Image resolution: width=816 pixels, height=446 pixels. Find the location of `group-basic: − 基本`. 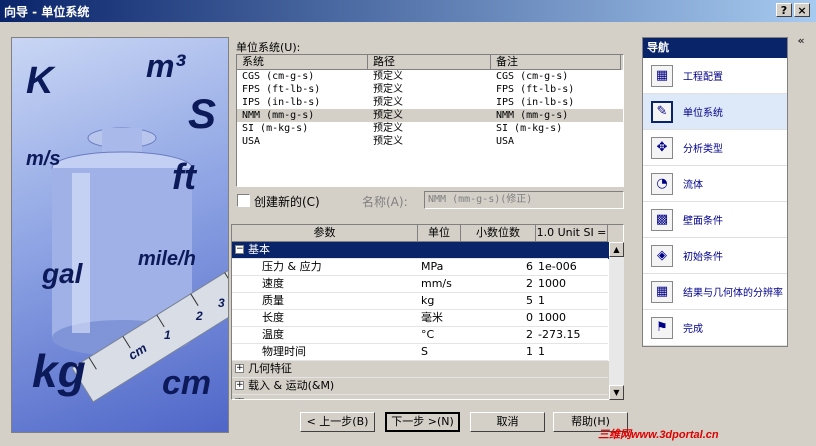

group-basic: − 基本 is located at coordinates (427, 250).